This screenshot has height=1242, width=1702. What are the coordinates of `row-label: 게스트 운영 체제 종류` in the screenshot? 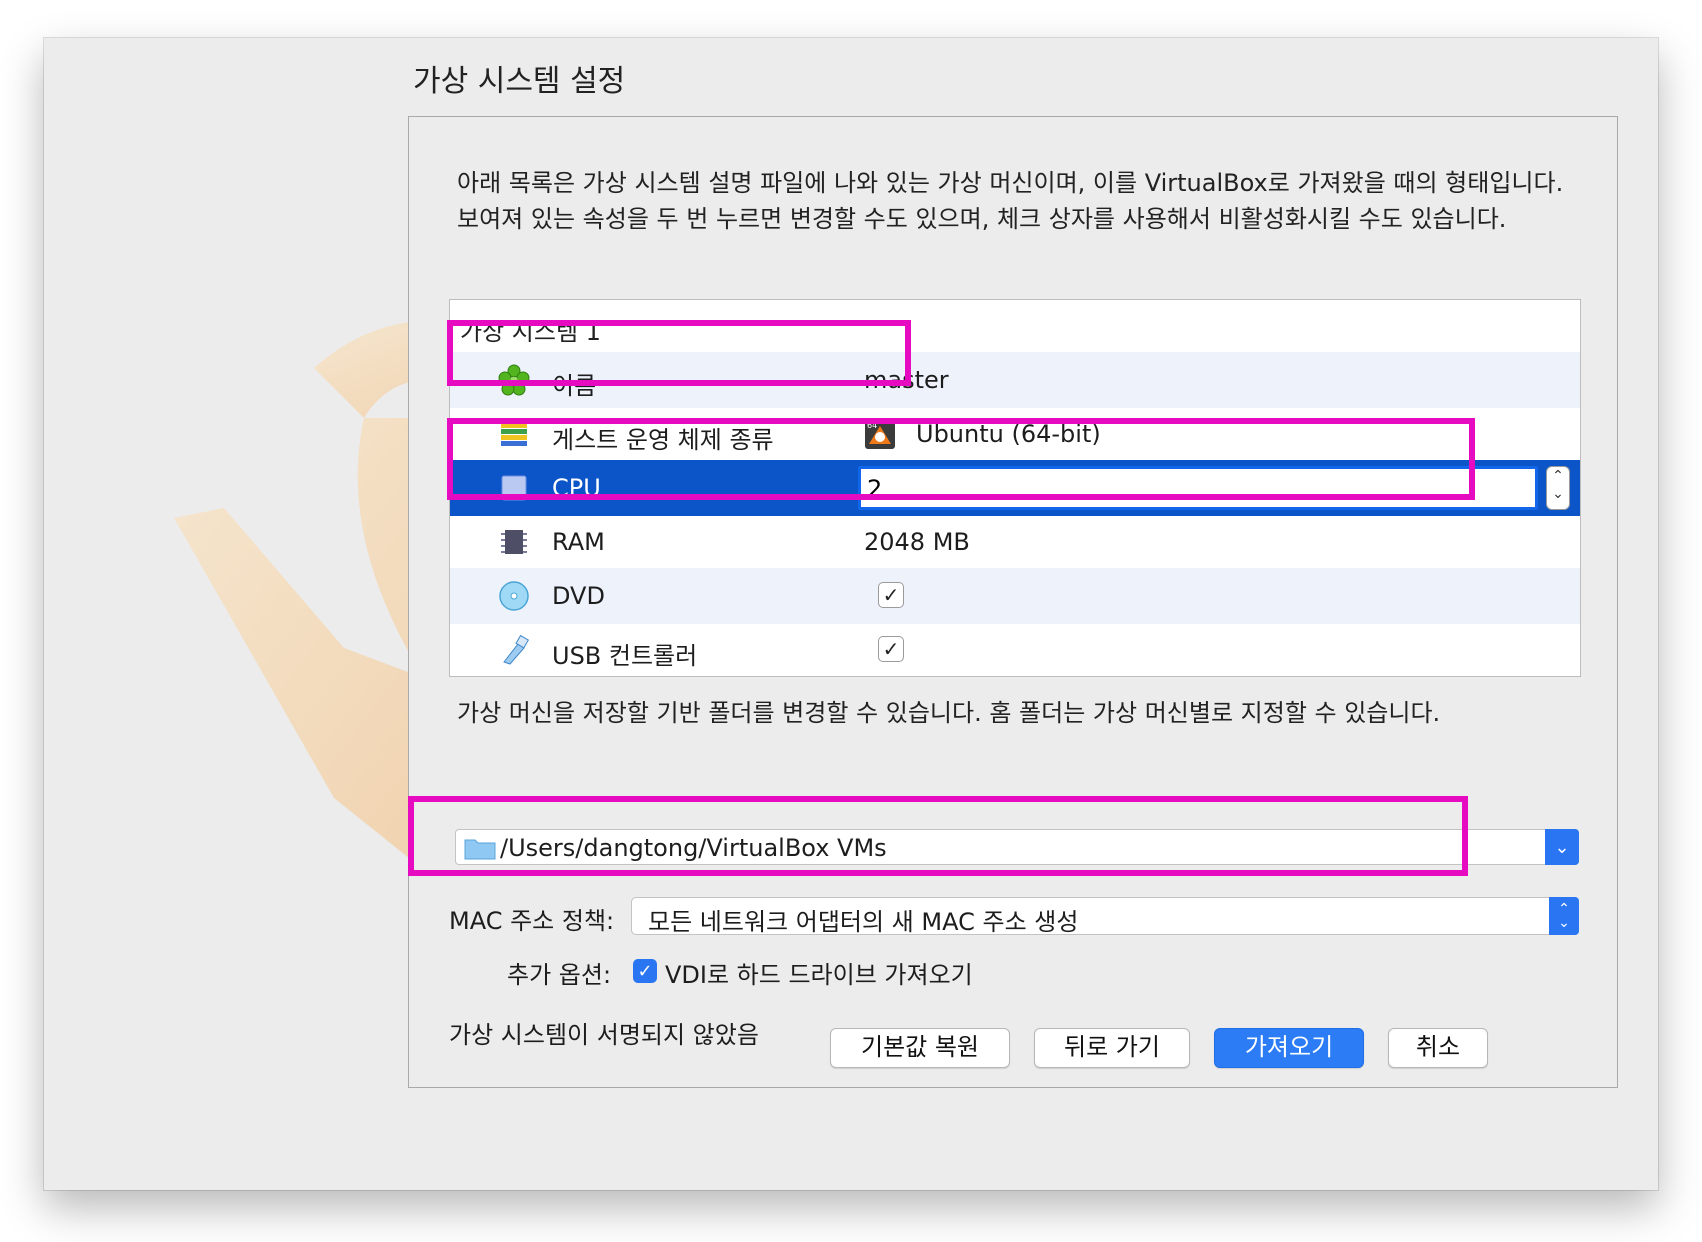 It's located at (663, 440).